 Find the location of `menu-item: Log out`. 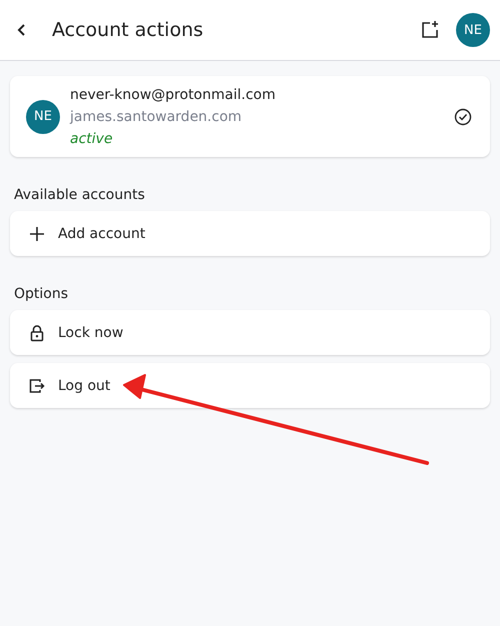

menu-item: Log out is located at coordinates (250, 385).